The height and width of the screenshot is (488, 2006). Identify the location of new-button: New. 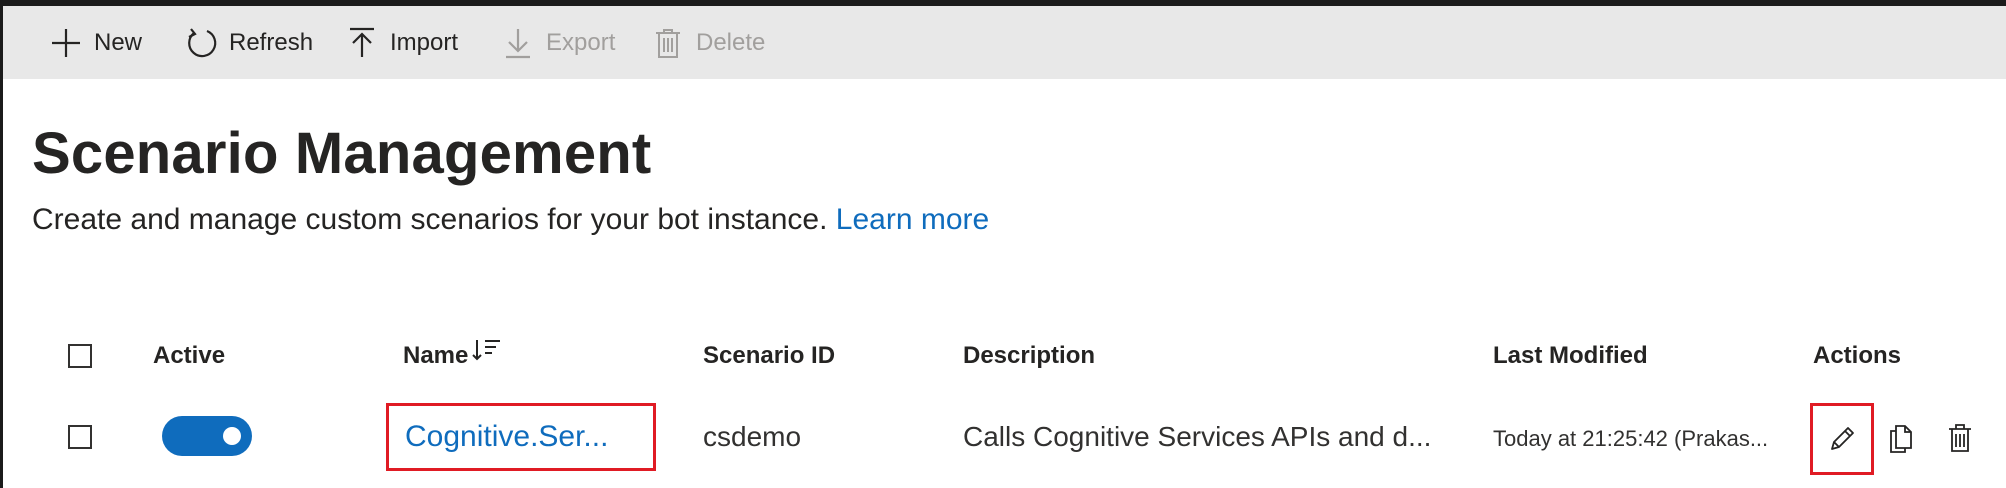
(95, 42).